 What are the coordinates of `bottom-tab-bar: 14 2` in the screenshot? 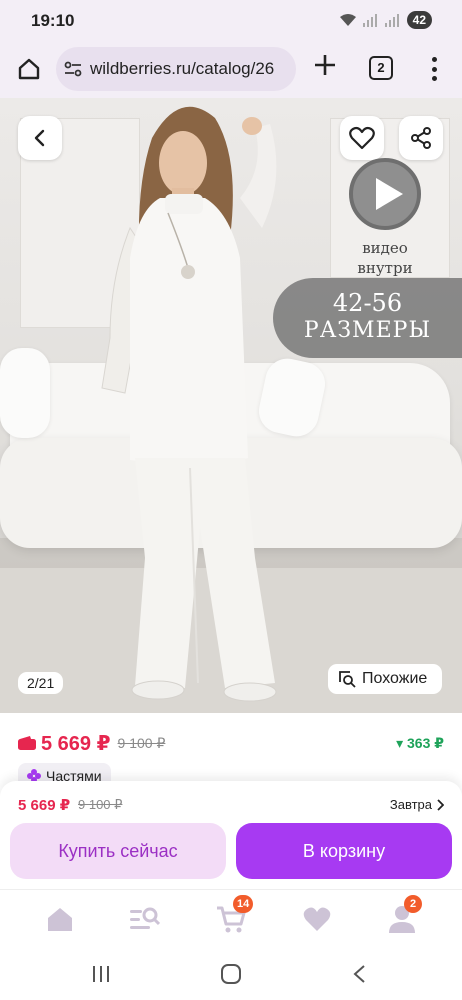 It's located at (231, 918).